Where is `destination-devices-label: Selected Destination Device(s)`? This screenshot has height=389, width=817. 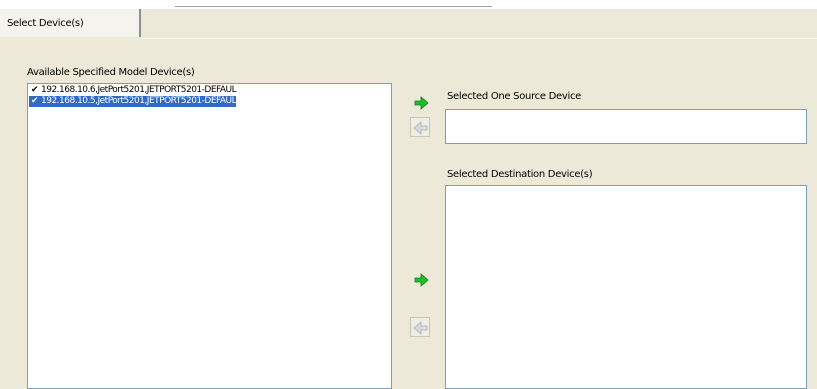
destination-devices-label: Selected Destination Device(s) is located at coordinates (520, 174).